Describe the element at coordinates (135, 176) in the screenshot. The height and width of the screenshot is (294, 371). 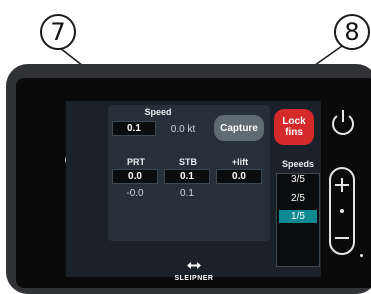
I see `prt-value-field: 0.0` at that location.